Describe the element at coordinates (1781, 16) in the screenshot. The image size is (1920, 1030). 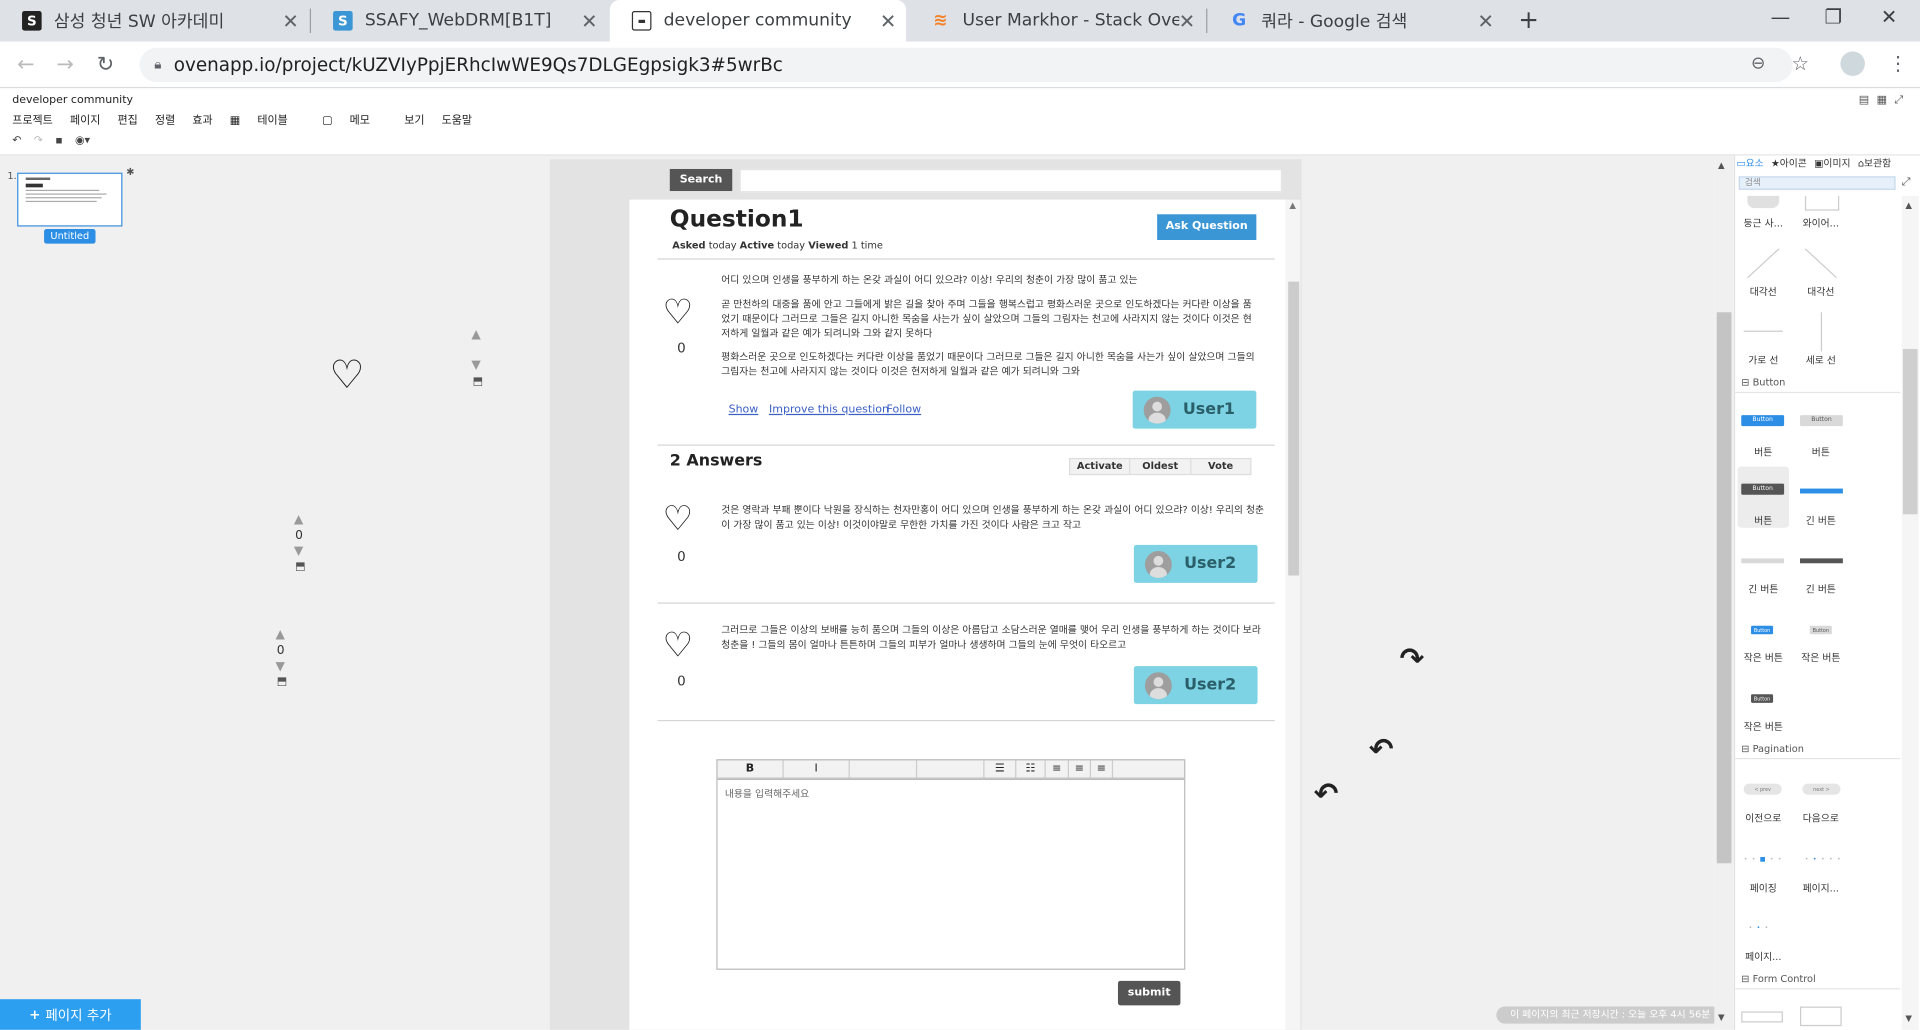
I see `minimize-icon: —` at that location.